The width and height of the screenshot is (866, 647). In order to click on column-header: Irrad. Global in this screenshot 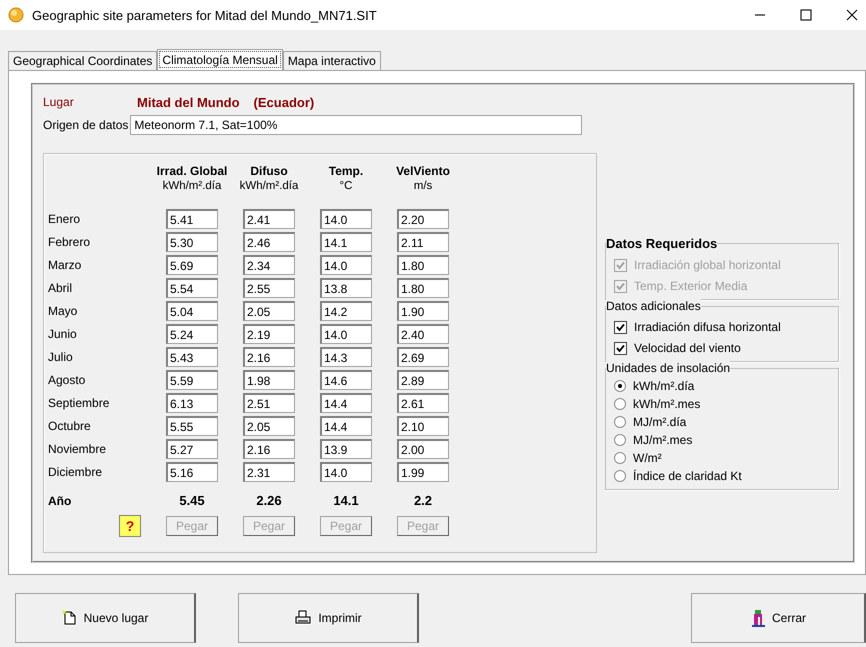, I will do `click(192, 171)`.